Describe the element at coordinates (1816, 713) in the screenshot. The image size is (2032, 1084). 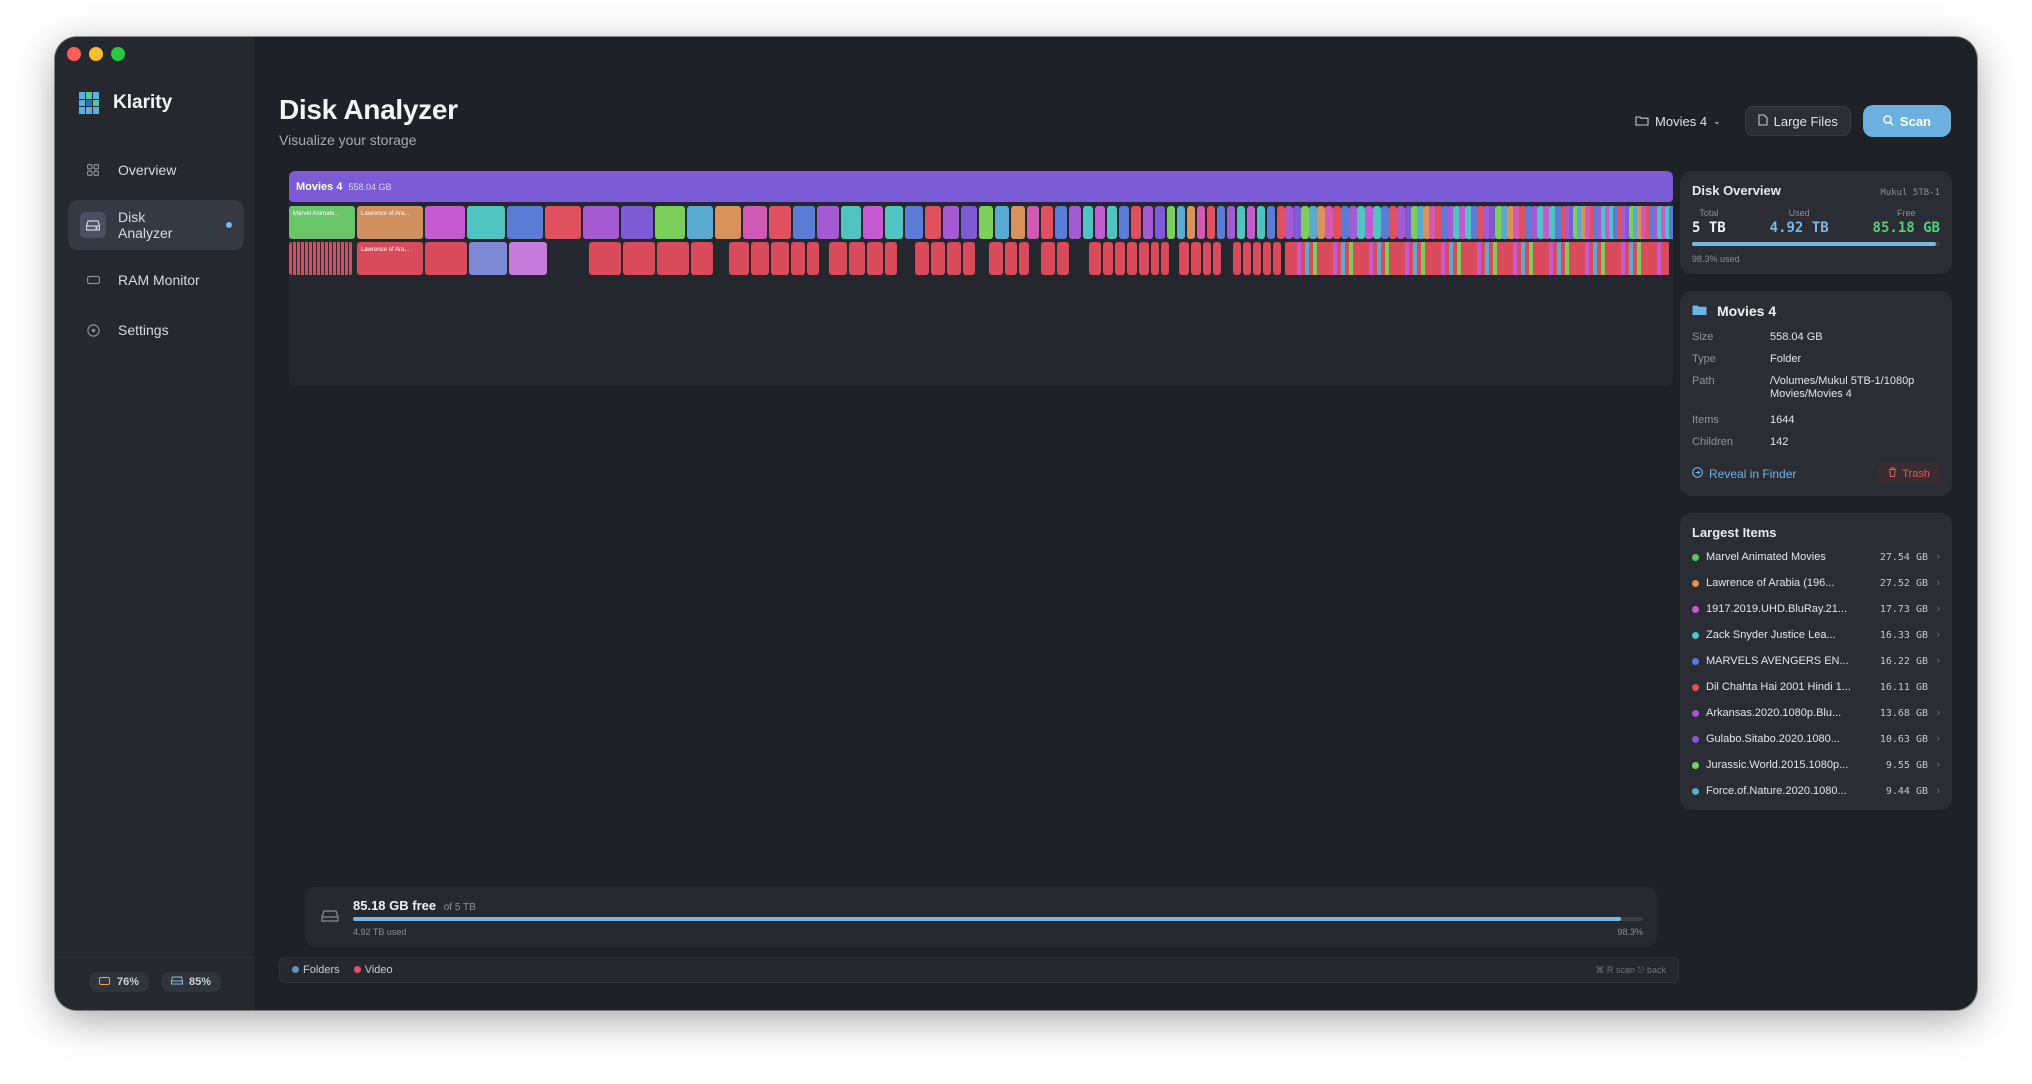
I see `largest-item-row: Arkansas.2020.1080p.Blu... 13.68 GB ›` at that location.